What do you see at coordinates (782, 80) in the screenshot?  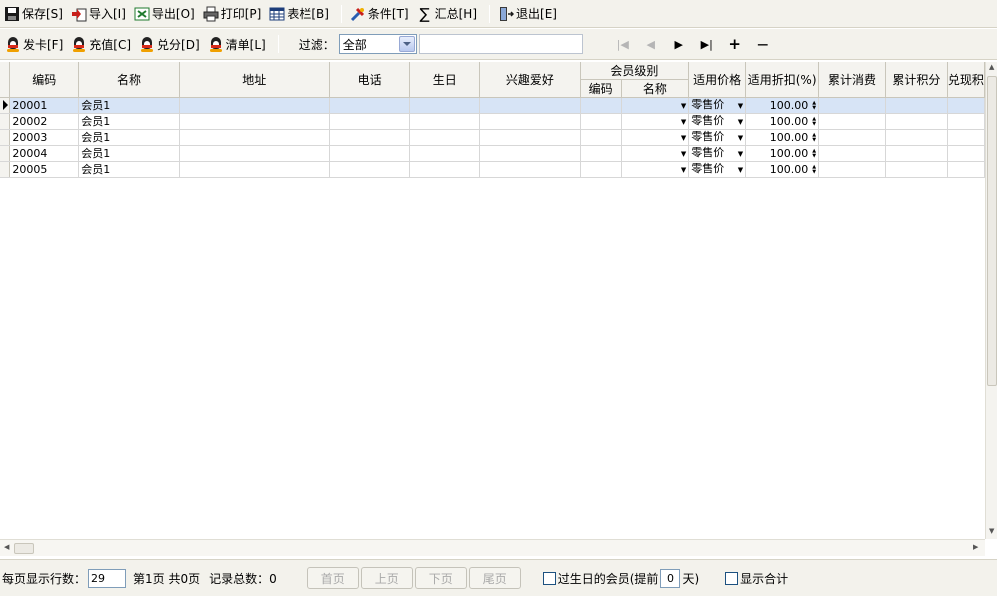 I see `col-header-discount: 适用折扣(%)` at bounding box center [782, 80].